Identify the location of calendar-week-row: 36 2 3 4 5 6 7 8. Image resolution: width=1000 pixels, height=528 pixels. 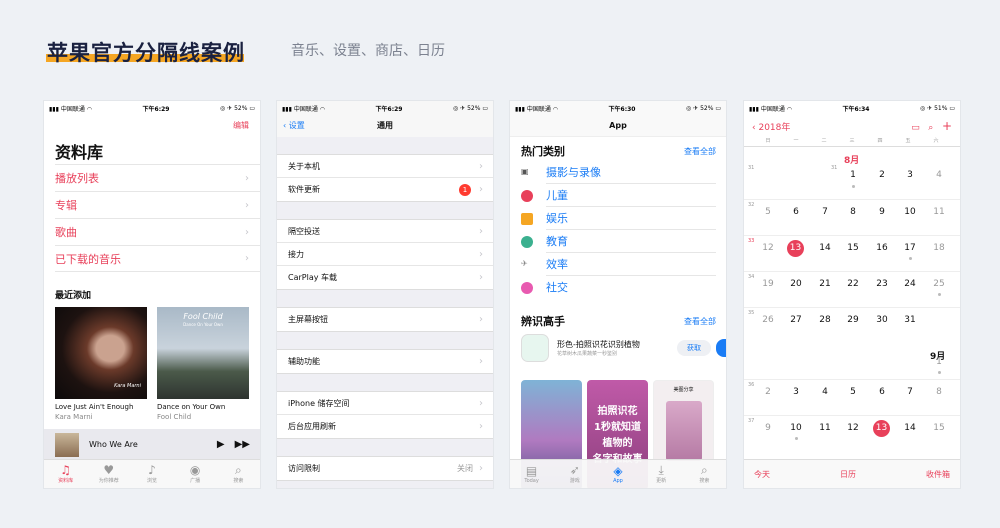
(852, 397).